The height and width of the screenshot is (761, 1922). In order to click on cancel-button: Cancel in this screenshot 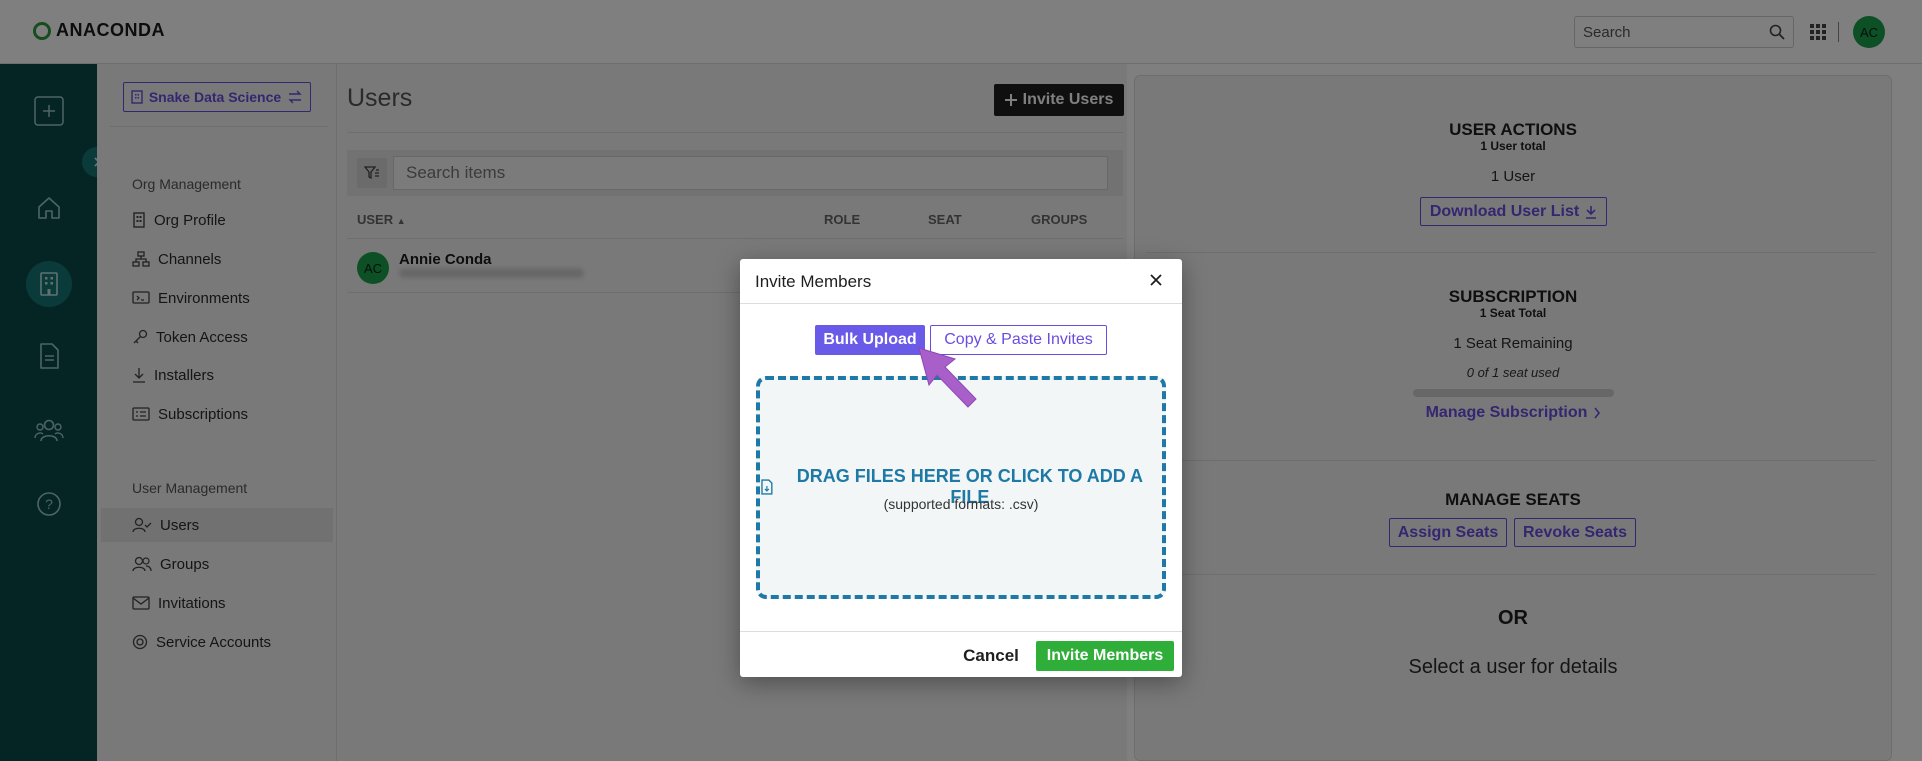, I will do `click(991, 656)`.